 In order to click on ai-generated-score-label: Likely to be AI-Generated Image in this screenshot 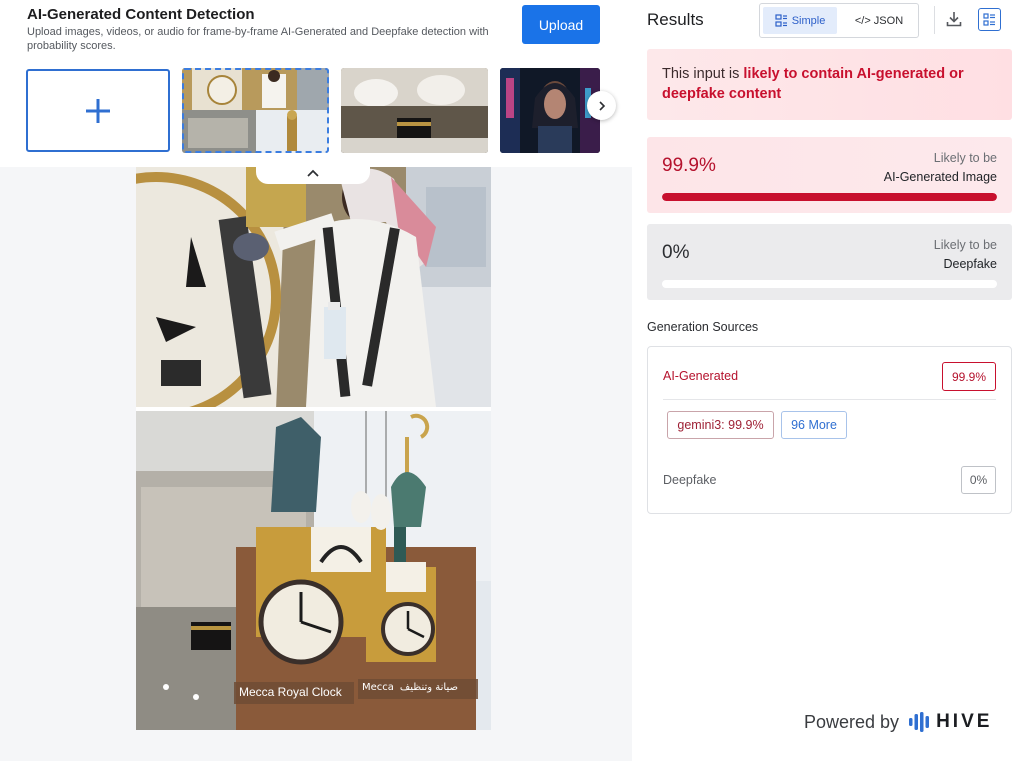, I will do `click(940, 168)`.